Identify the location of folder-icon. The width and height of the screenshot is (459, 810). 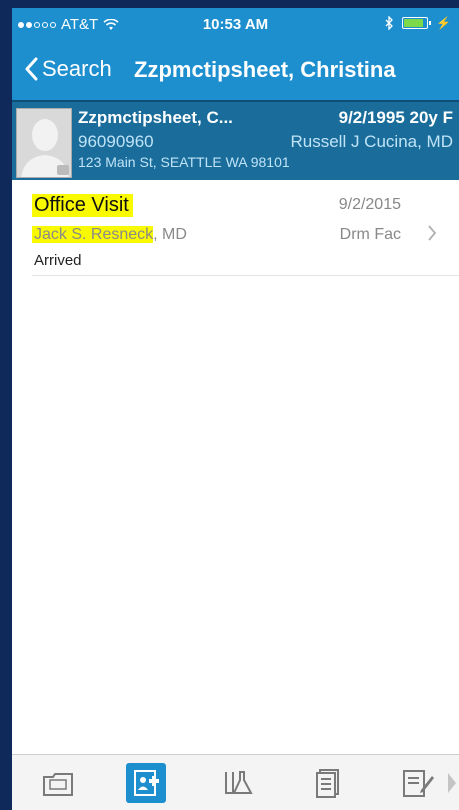
(58, 783).